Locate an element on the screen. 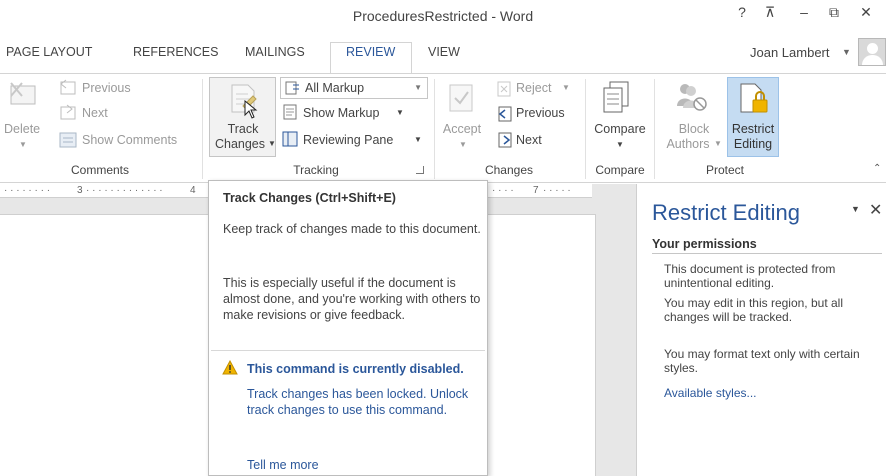 This screenshot has height=476, width=886. comments-group-label: Comments is located at coordinates (99, 170).